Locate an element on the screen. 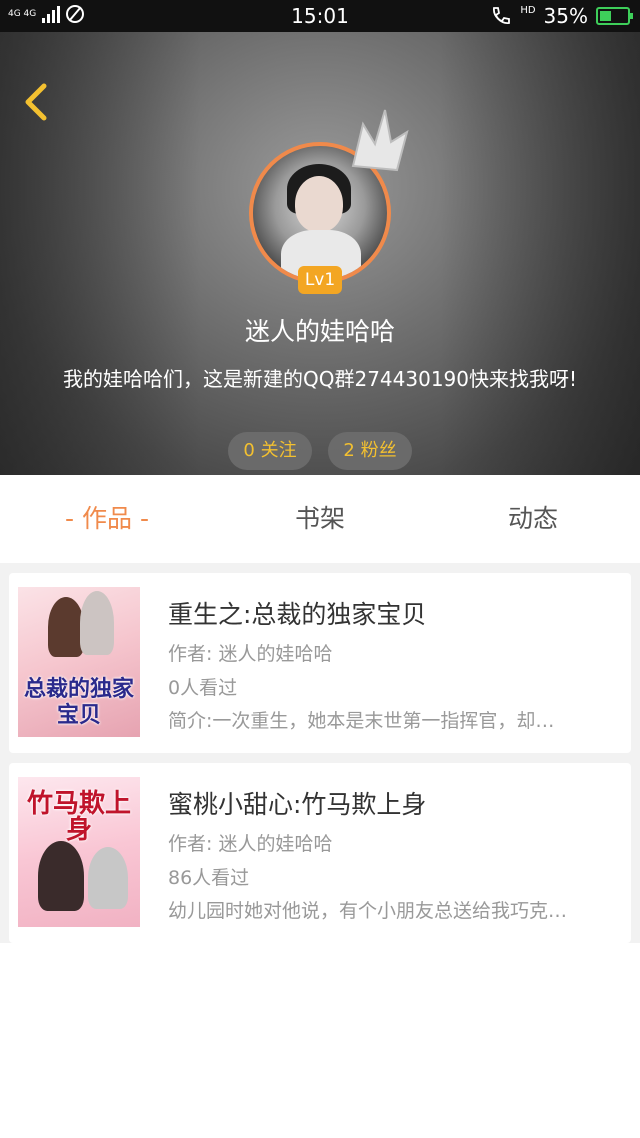 Image resolution: width=640 pixels, height=1138 pixels. following-count-button: 0 关注 is located at coordinates (270, 451).